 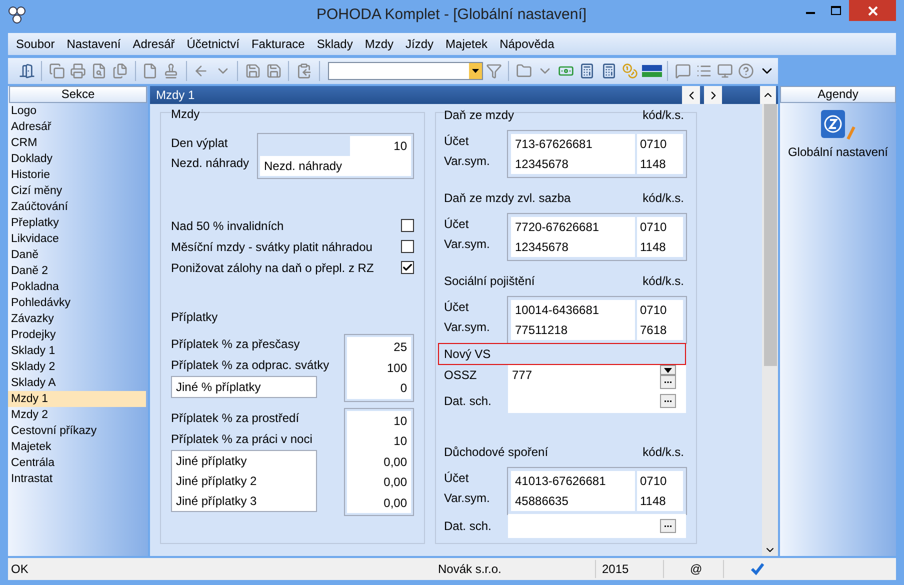 I want to click on menu-item: Nápověda, so click(x=527, y=44).